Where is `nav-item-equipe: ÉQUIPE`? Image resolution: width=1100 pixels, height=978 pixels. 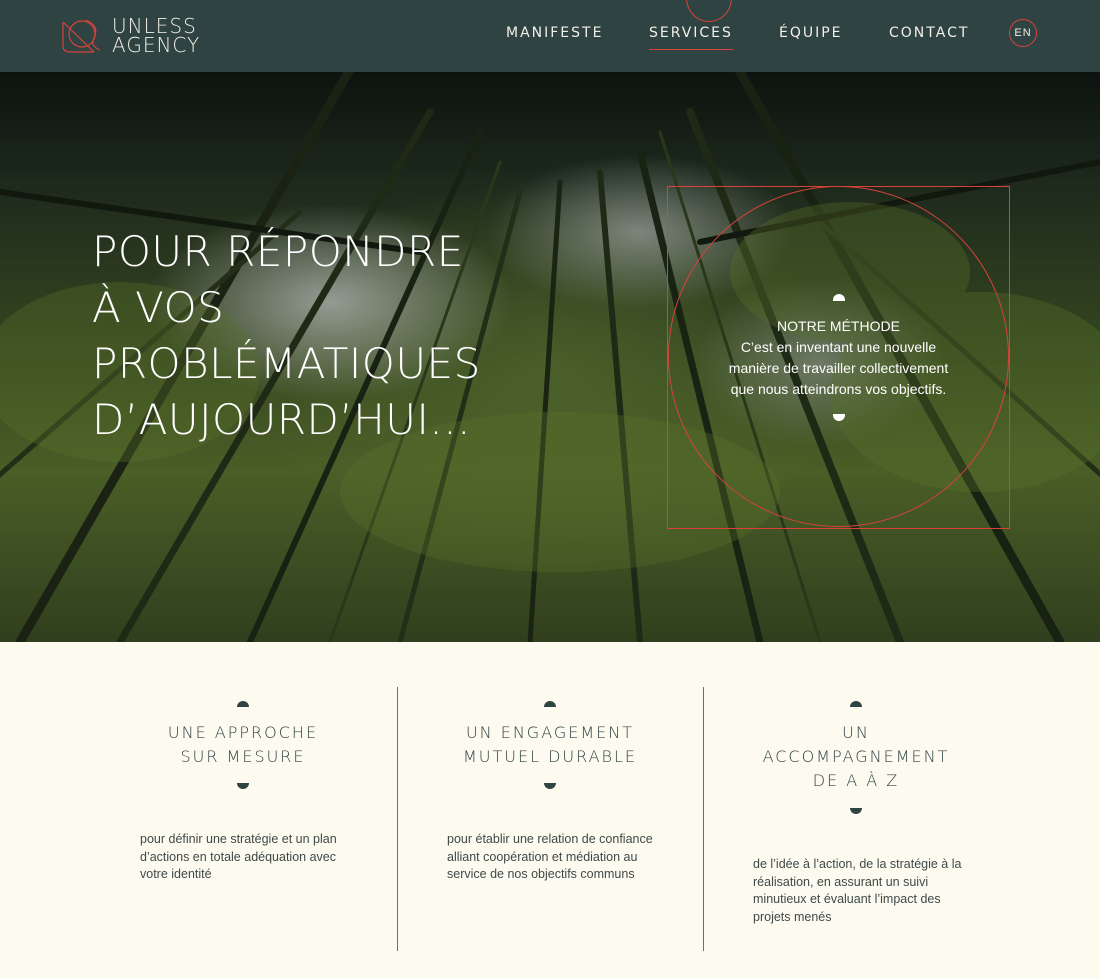
nav-item-equipe: ÉQUIPE is located at coordinates (811, 33).